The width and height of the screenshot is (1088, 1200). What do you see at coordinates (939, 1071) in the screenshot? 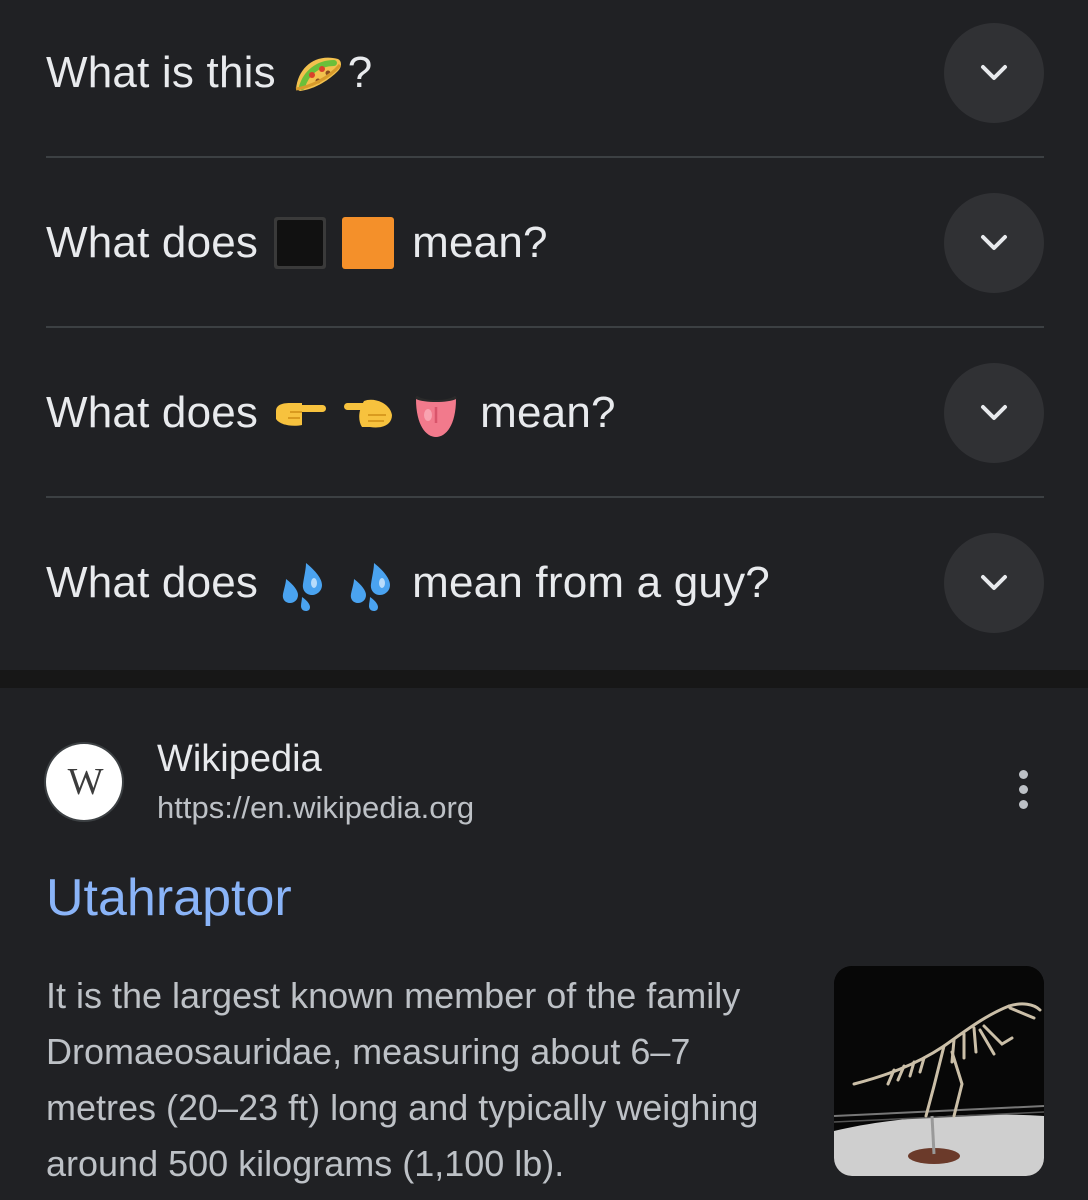
I see `result-thumbnail-image` at bounding box center [939, 1071].